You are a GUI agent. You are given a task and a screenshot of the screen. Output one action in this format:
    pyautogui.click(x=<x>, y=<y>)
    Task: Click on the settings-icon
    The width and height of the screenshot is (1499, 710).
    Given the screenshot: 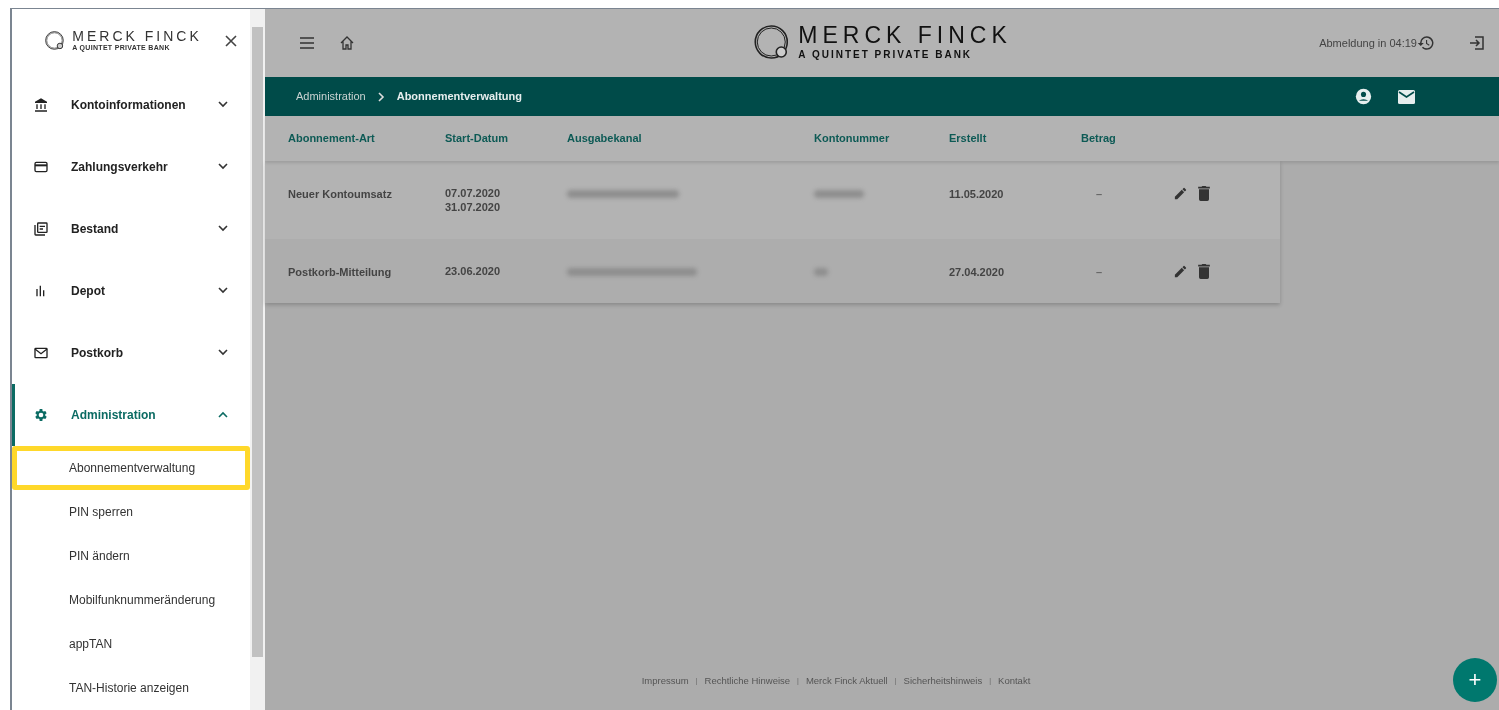 What is the action you would take?
    pyautogui.click(x=41, y=414)
    